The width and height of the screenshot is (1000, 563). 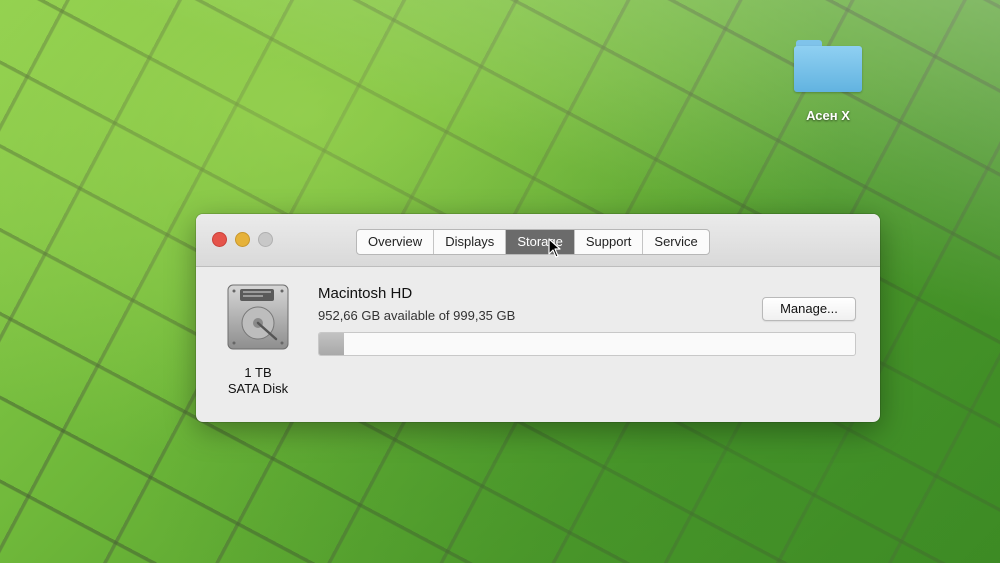 What do you see at coordinates (396, 242) in the screenshot?
I see `tab-overview: Overview` at bounding box center [396, 242].